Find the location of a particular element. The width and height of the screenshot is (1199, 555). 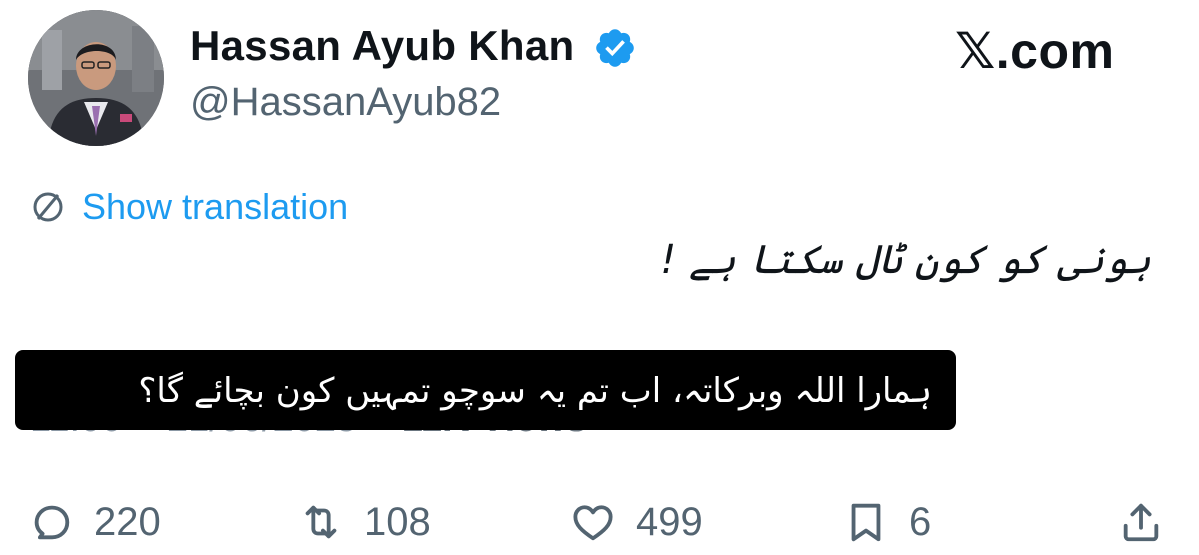

repost-button: 108 is located at coordinates (364, 522).